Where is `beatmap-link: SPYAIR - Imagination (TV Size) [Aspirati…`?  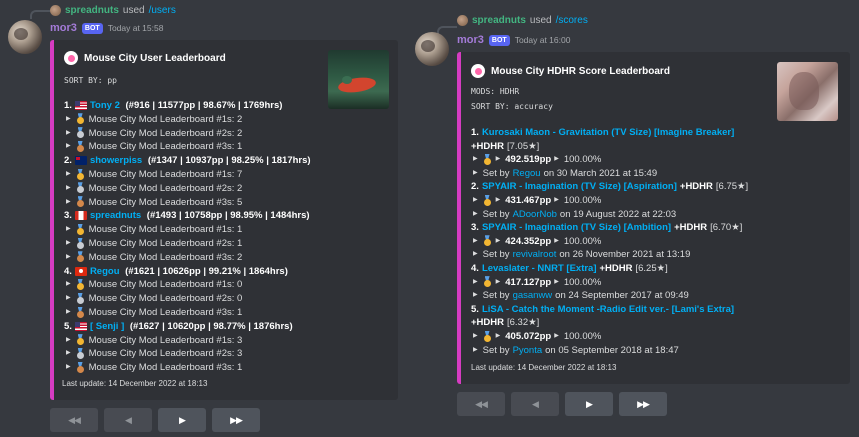
beatmap-link: SPYAIR - Imagination (TV Size) [Aspirati… is located at coordinates (579, 186).